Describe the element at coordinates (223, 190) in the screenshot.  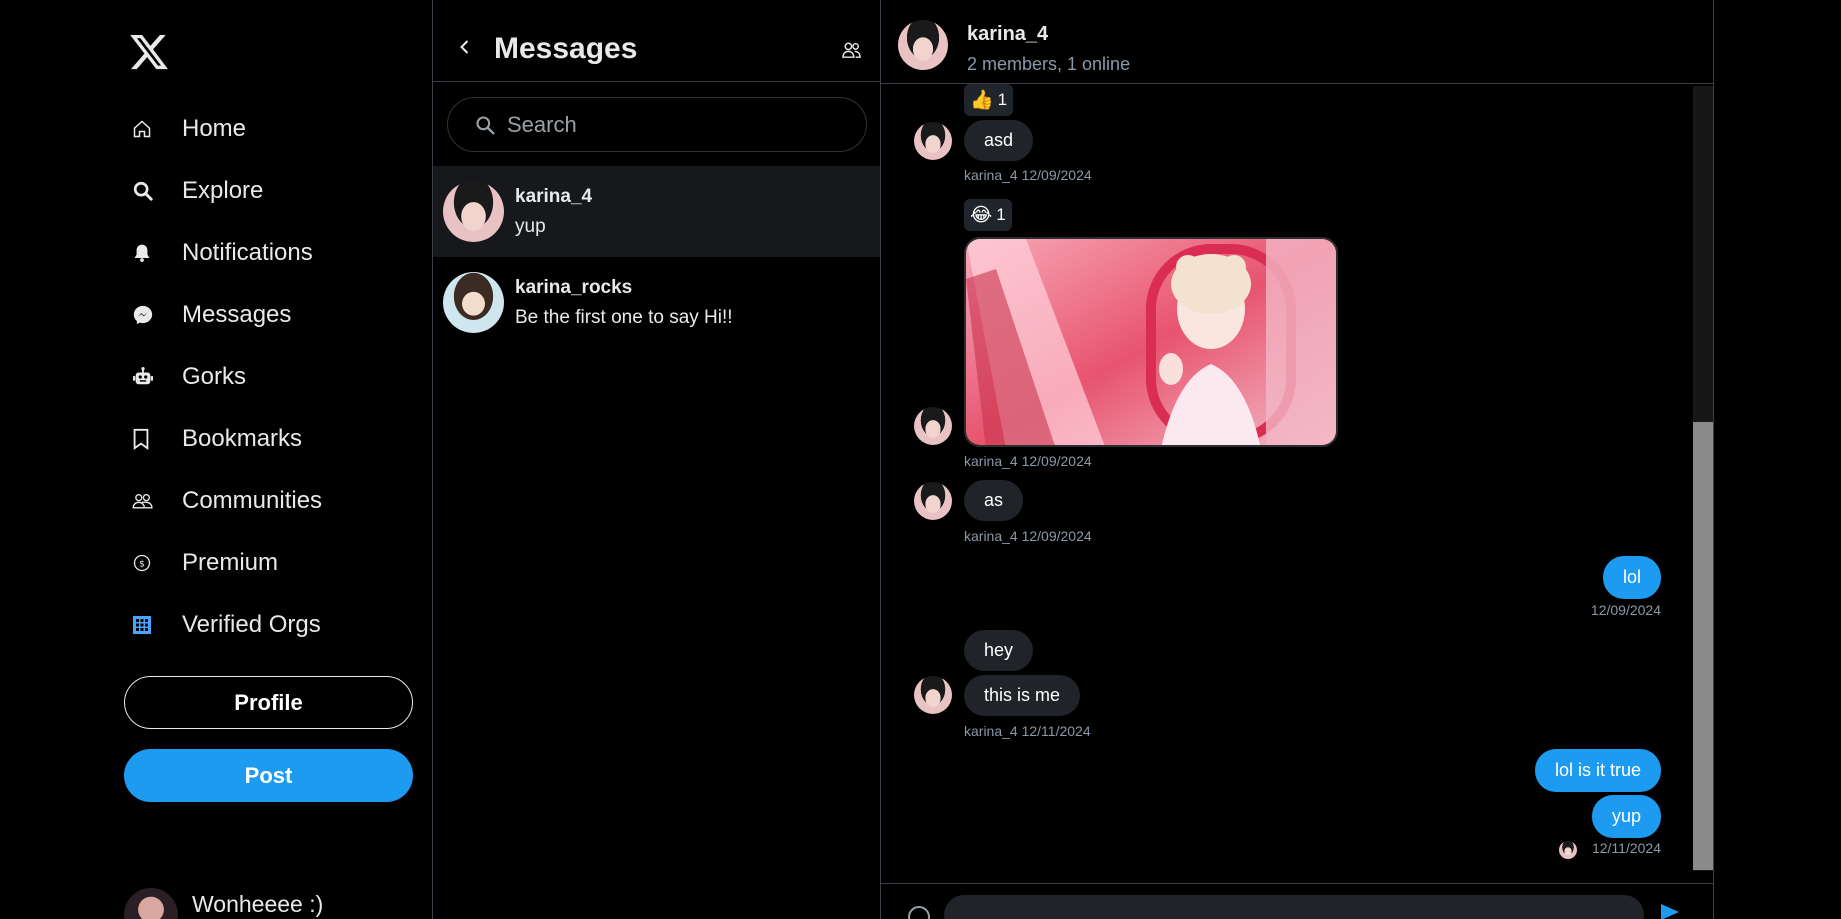
I see `nav-label-explore: Explore` at that location.